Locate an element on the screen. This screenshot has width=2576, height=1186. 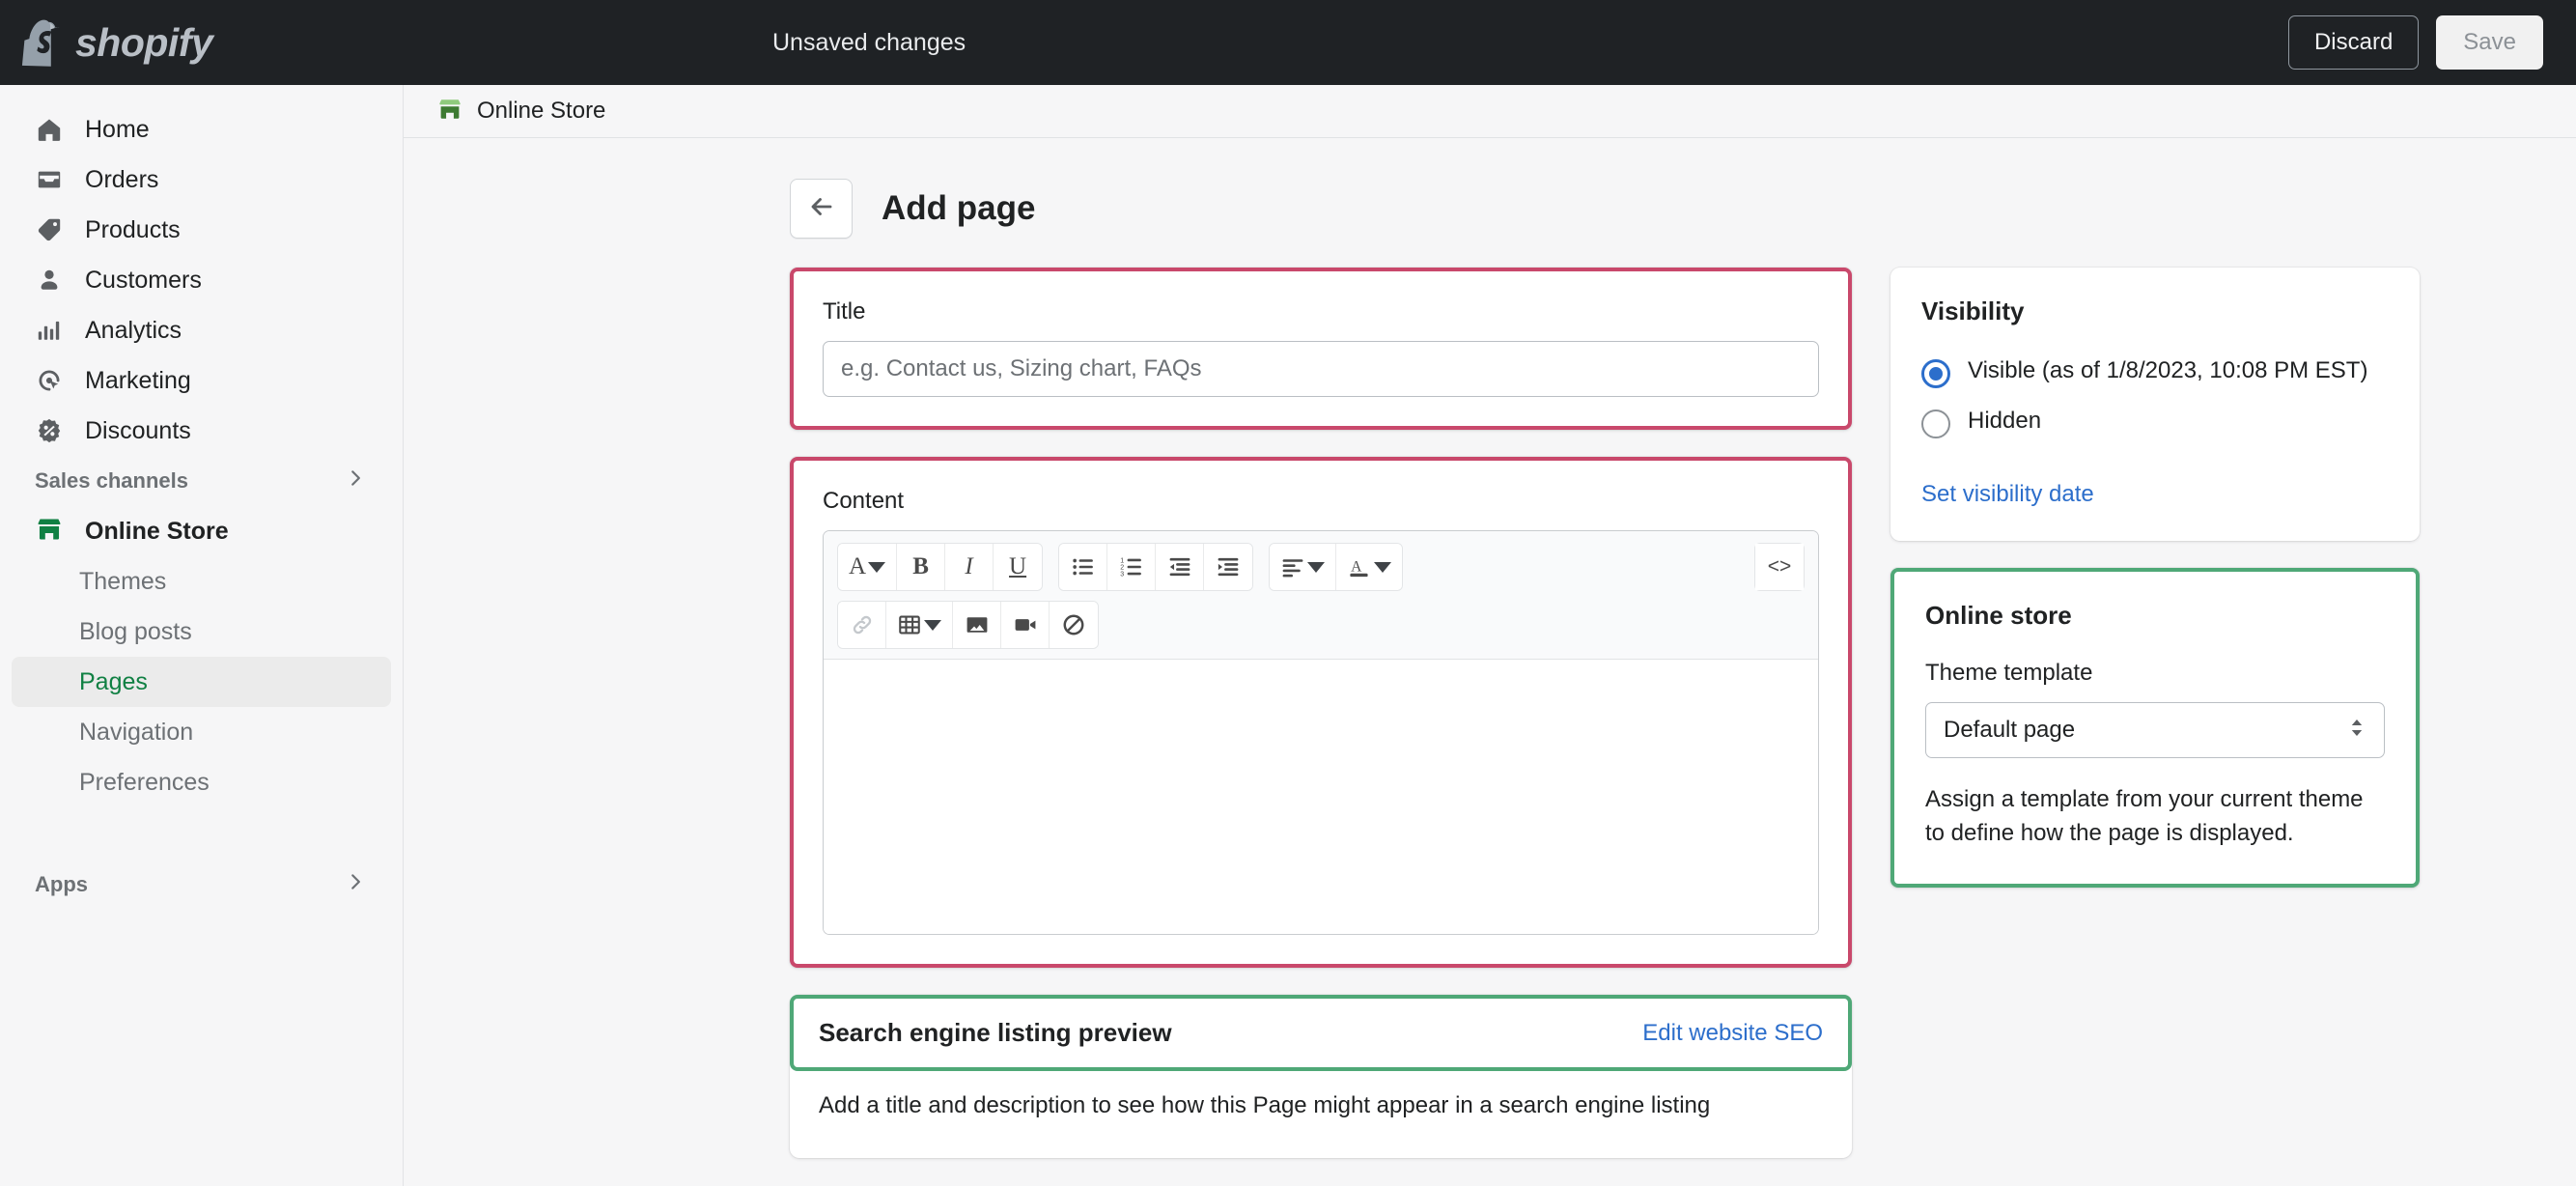
theme-template-select-wrap: Default page is located at coordinates (2155, 730).